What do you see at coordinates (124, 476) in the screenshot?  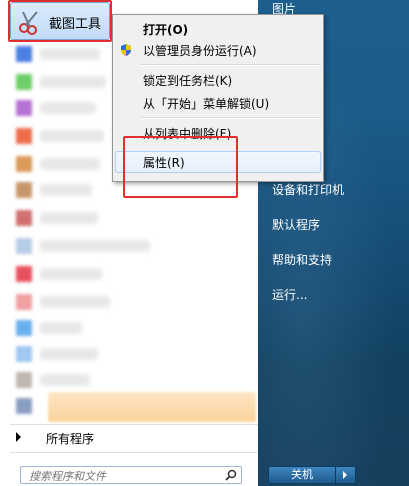 I see `search-input` at bounding box center [124, 476].